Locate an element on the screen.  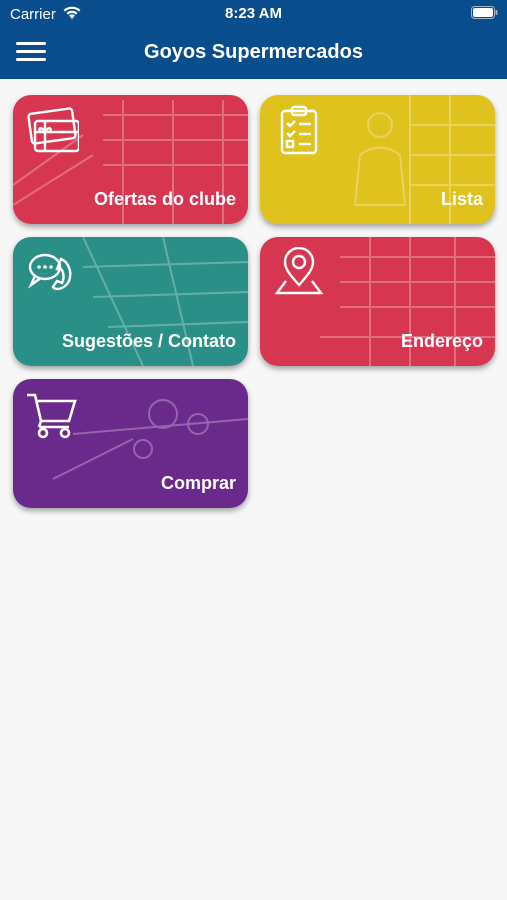
map-pin-icon is located at coordinates (299, 271).